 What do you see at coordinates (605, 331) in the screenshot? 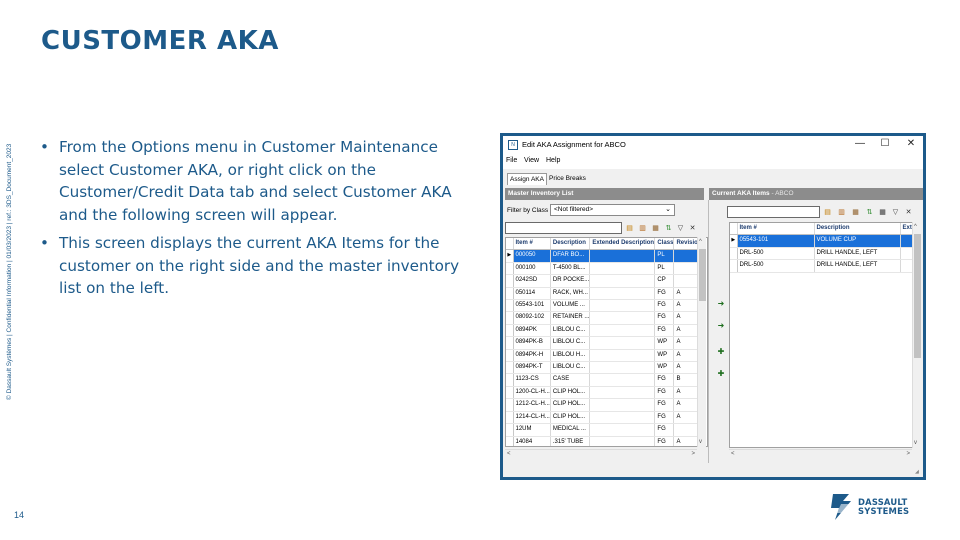
I see `table-row: 0894PK LIBLOU C... FG A` at bounding box center [605, 331].